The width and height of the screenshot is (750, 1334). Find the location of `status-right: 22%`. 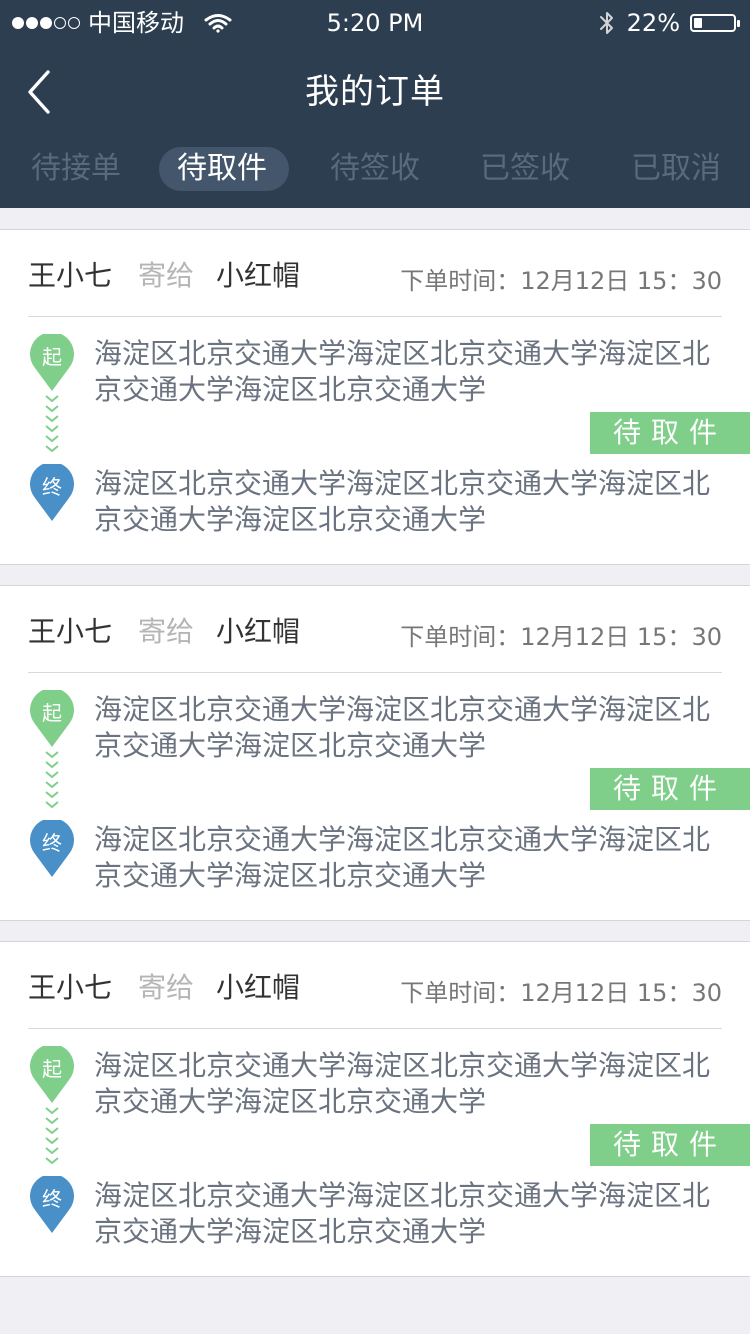

status-right: 22% is located at coordinates (668, 23).